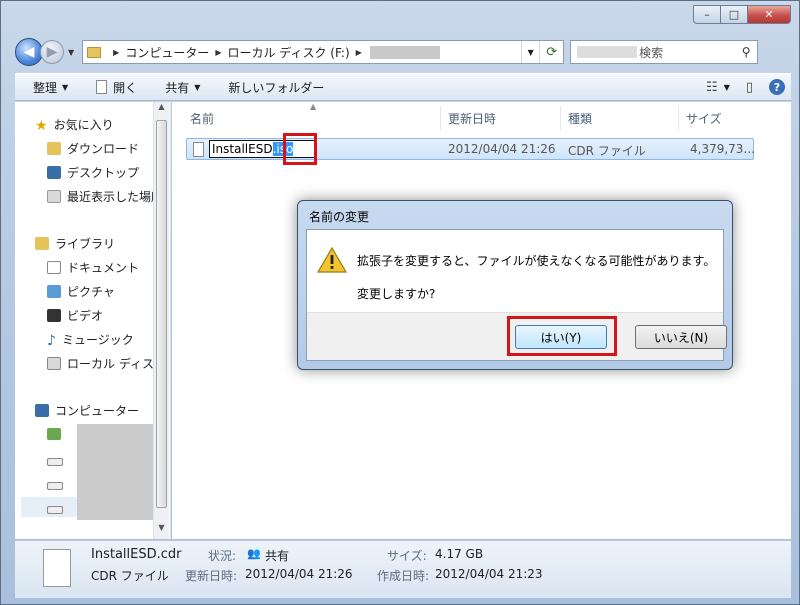  Describe the element at coordinates (300, 149) in the screenshot. I see `extension-highlight-box` at that location.